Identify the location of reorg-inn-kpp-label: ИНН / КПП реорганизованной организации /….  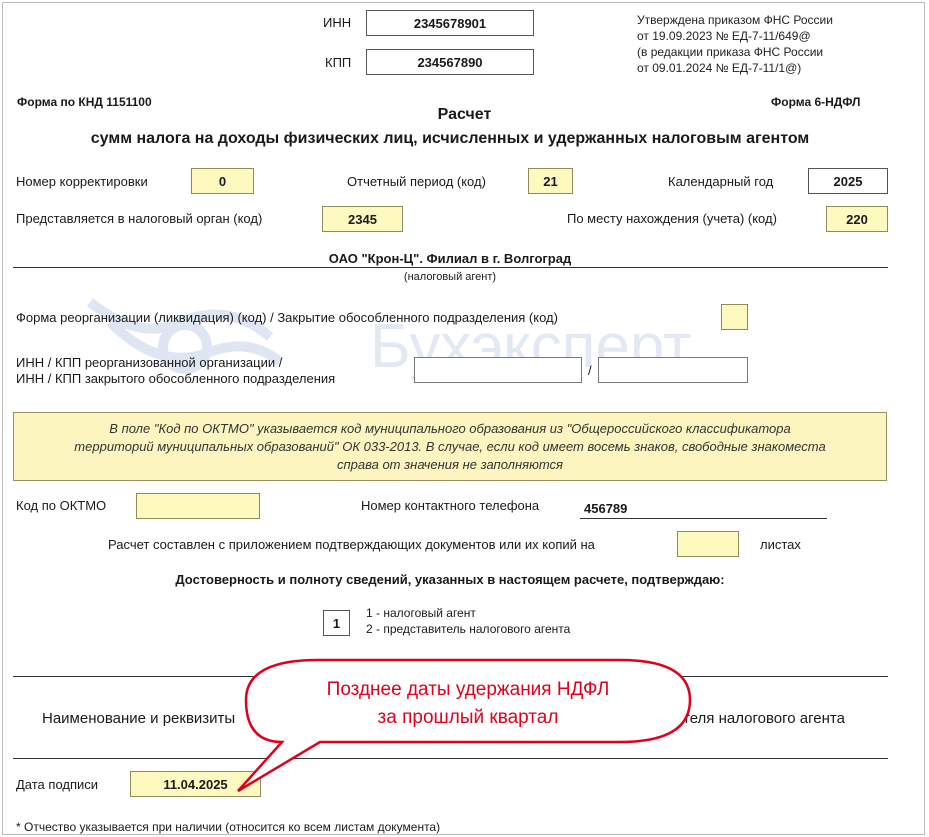
(175, 371).